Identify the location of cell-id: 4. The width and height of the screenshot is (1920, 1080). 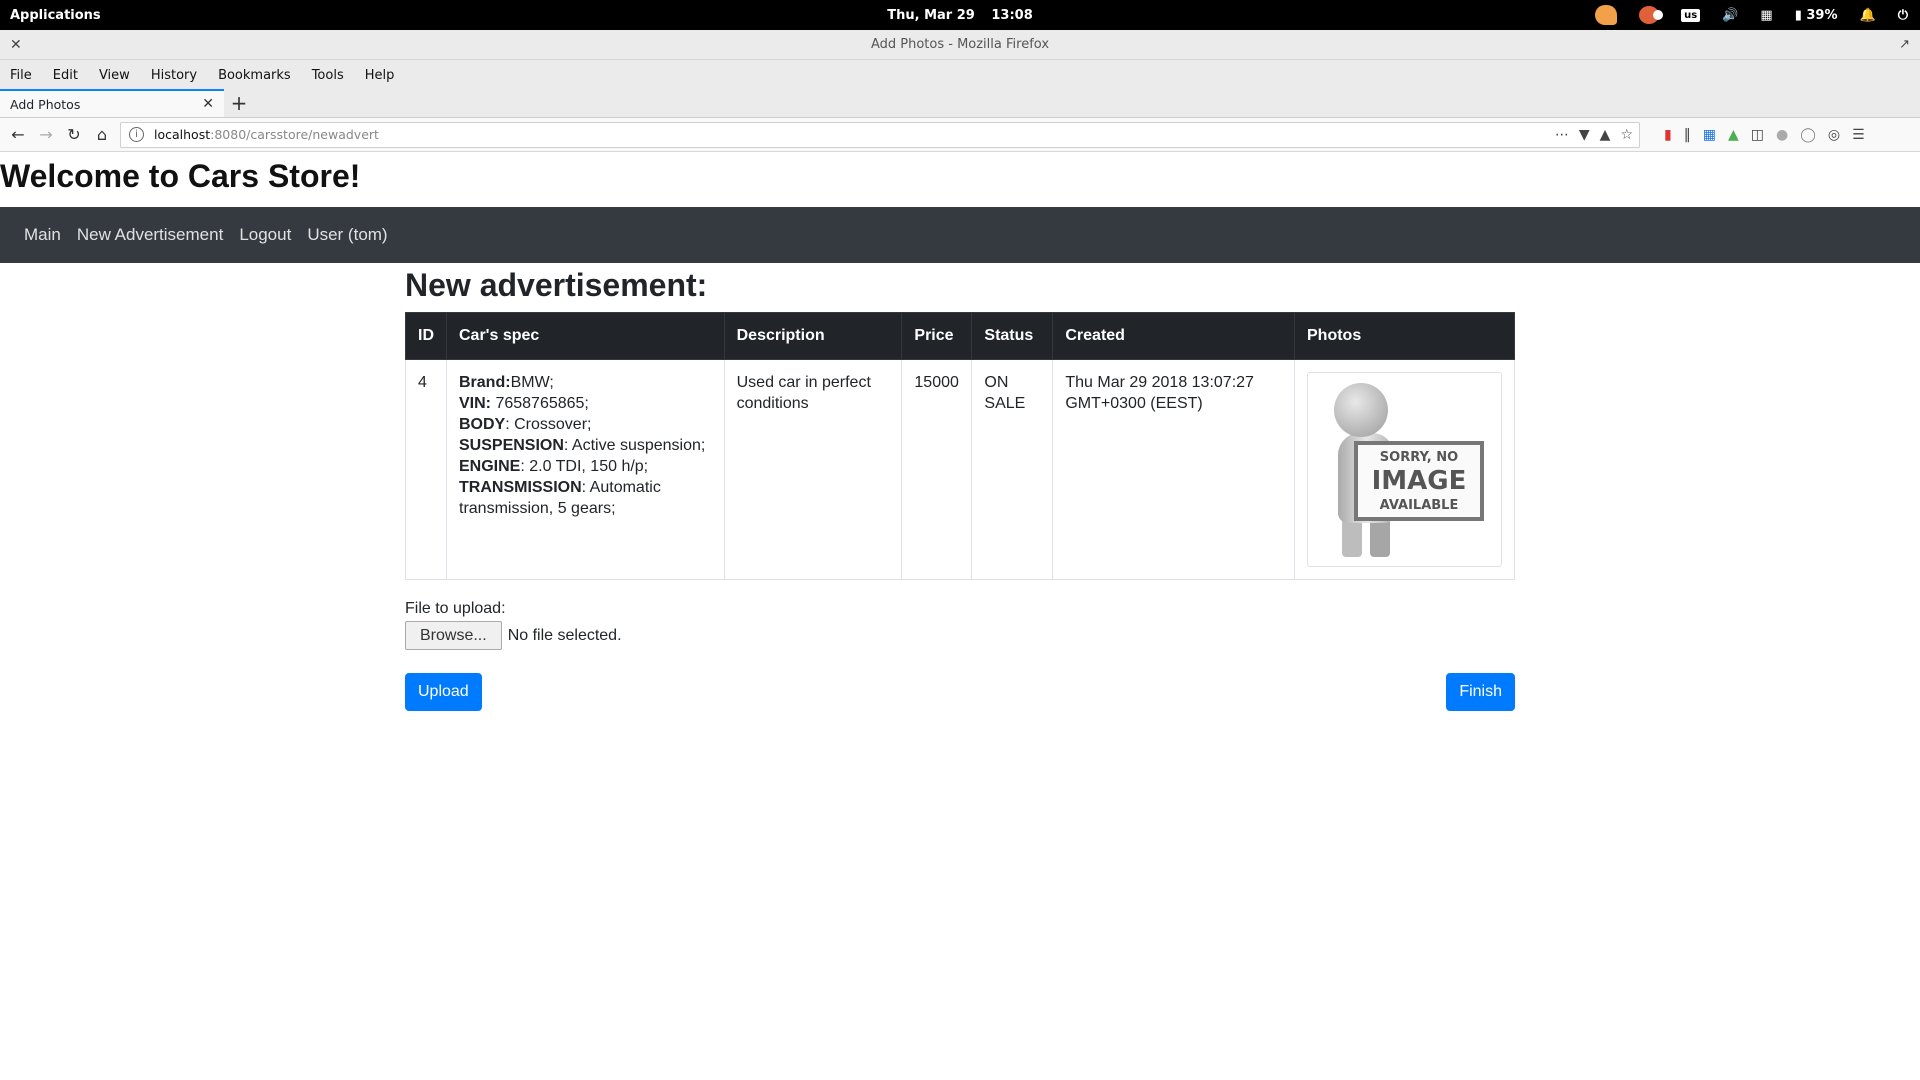
(426, 469).